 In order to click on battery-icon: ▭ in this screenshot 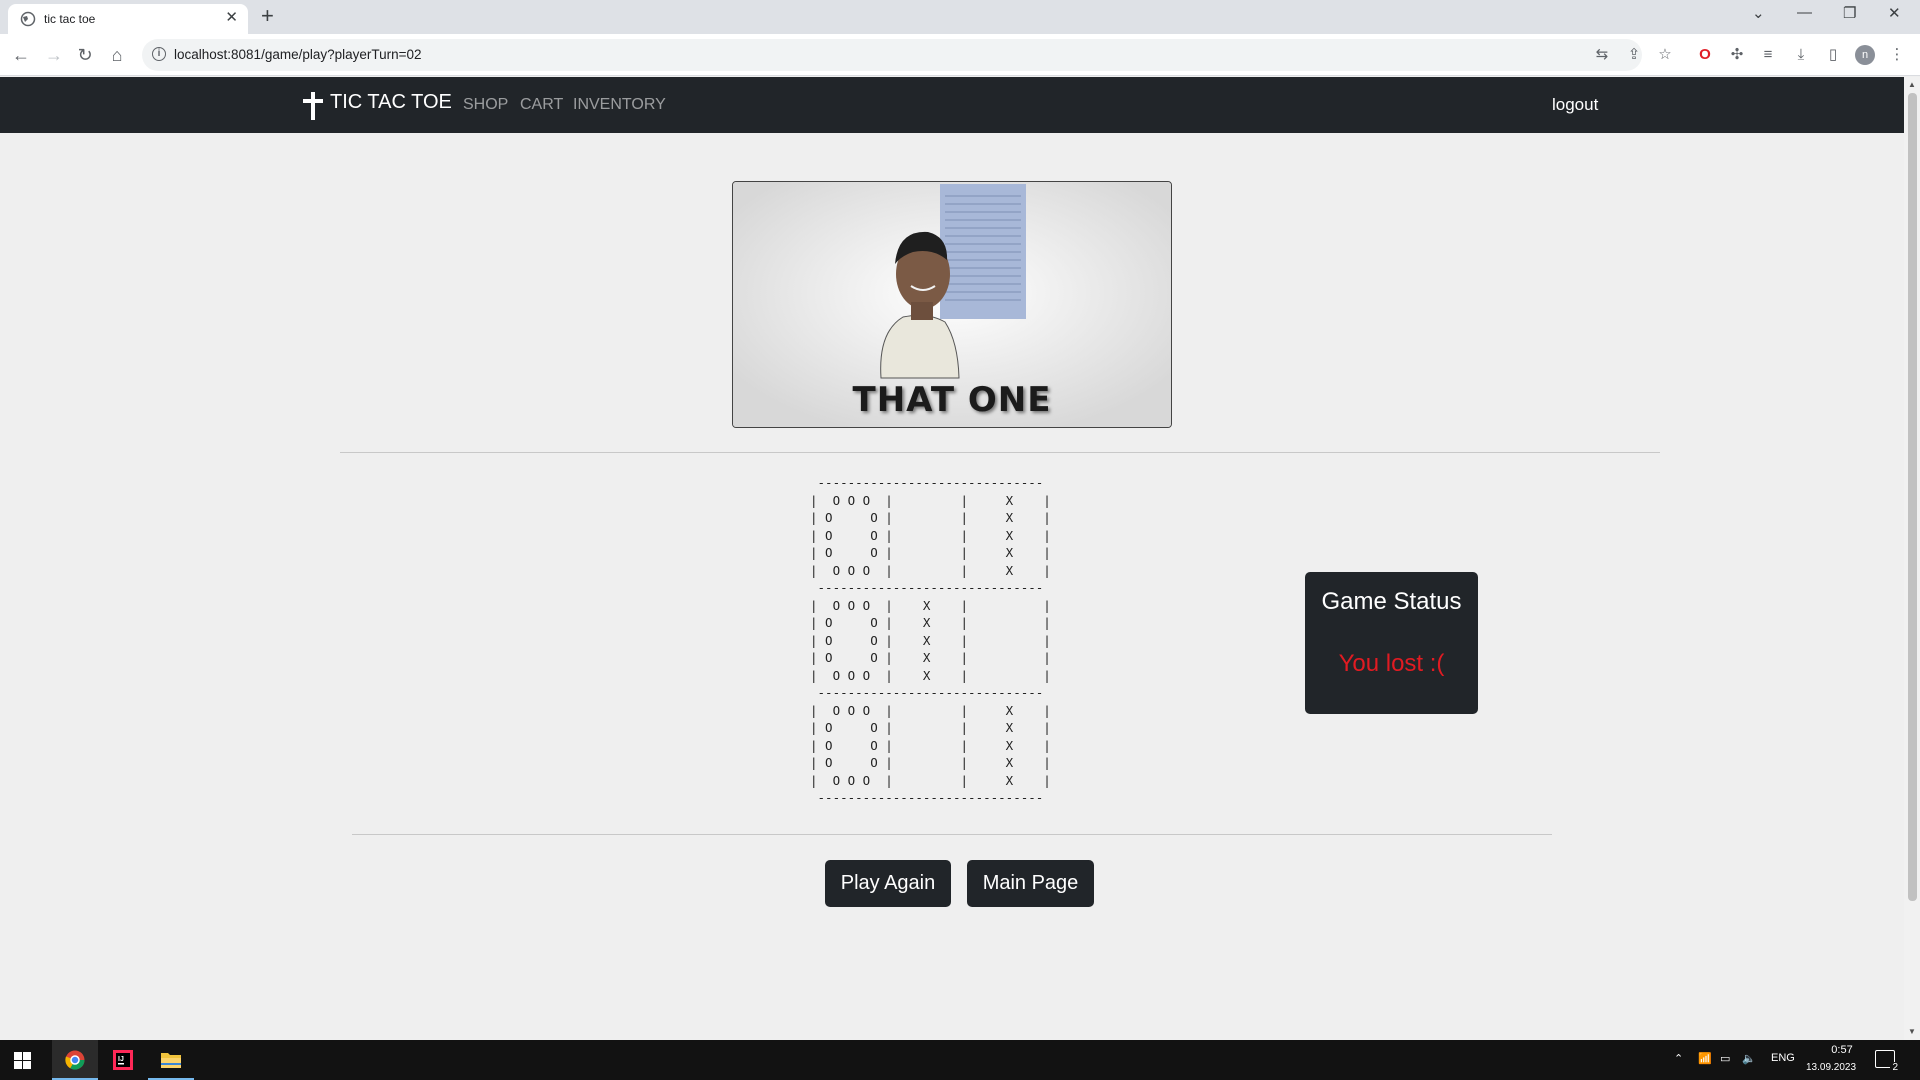, I will do `click(1725, 1058)`.